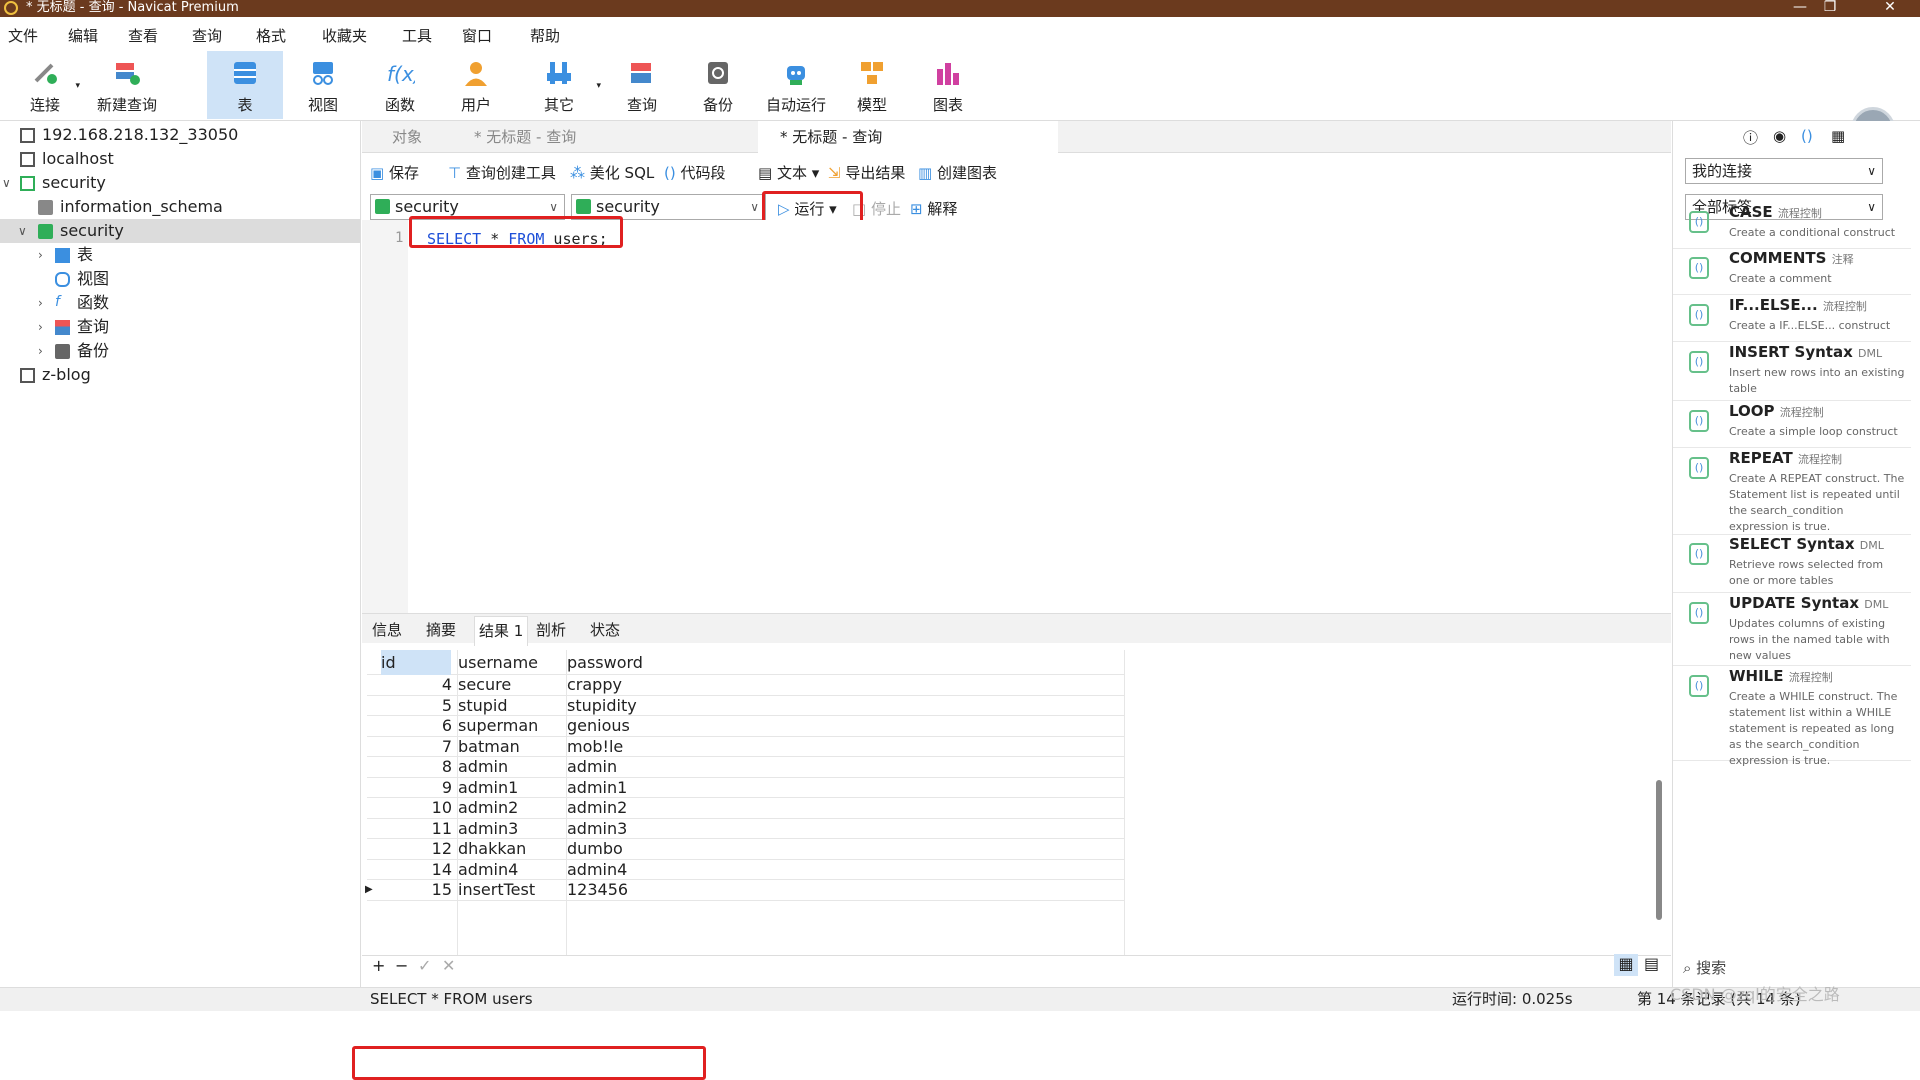  I want to click on new-query-button: 新建查询, so click(127, 85).